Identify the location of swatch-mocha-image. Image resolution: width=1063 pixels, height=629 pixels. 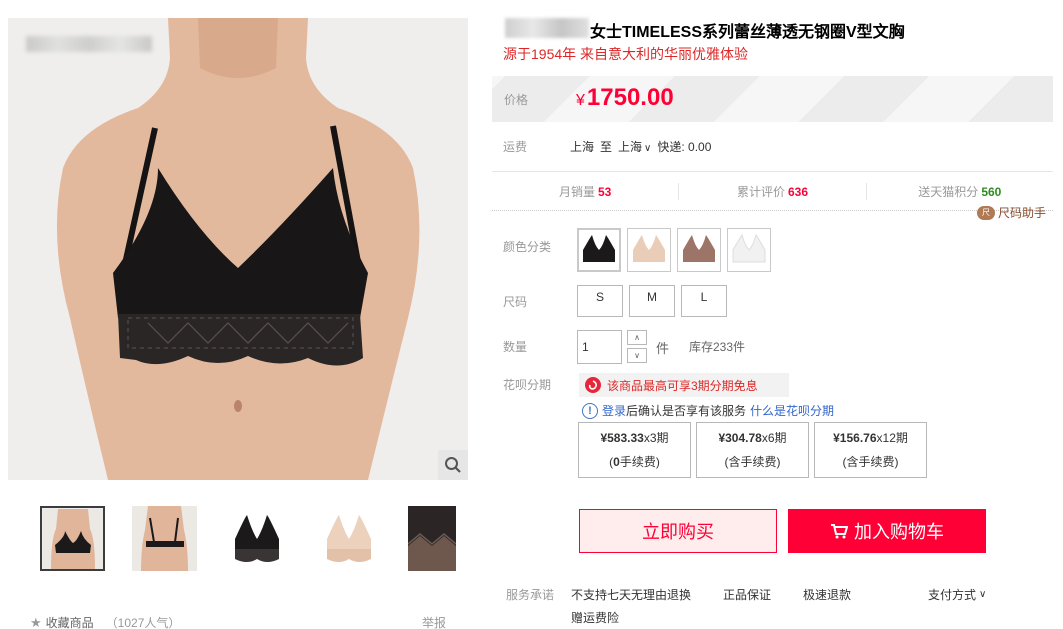
(699, 248).